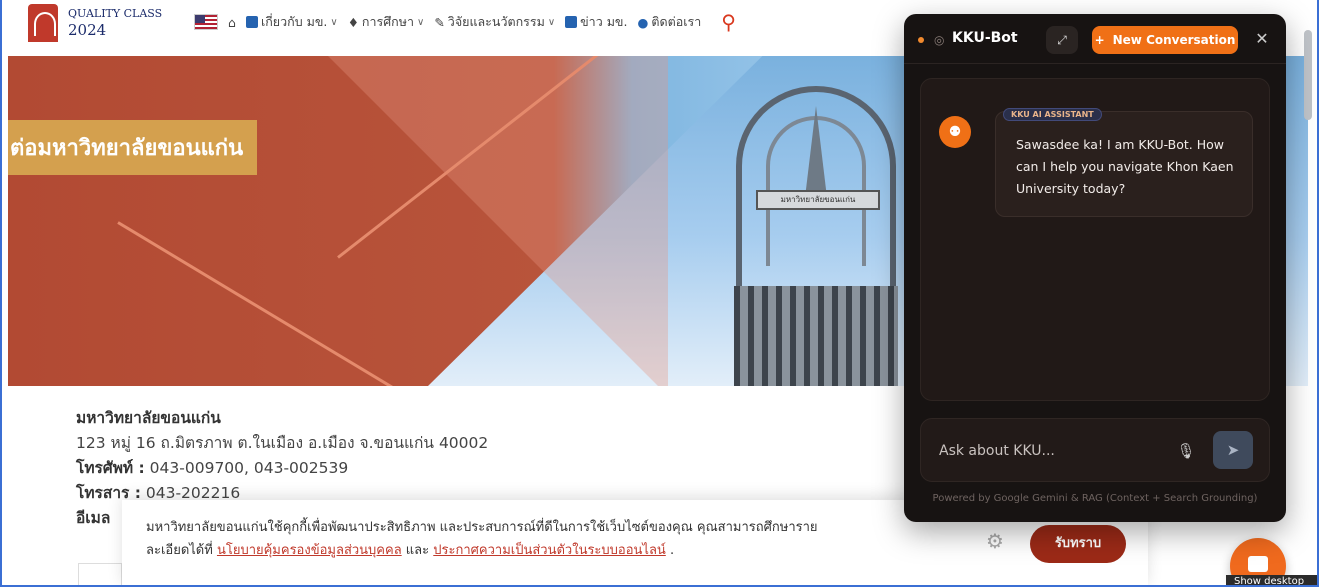 The width and height of the screenshot is (1319, 587). Describe the element at coordinates (985, 38) in the screenshot. I see `chat-title: KKU-Bot` at that location.